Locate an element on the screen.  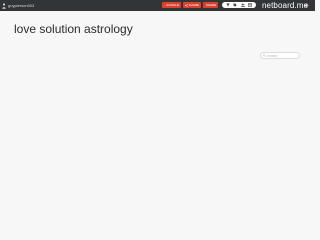
people-icon is located at coordinates (242, 5).